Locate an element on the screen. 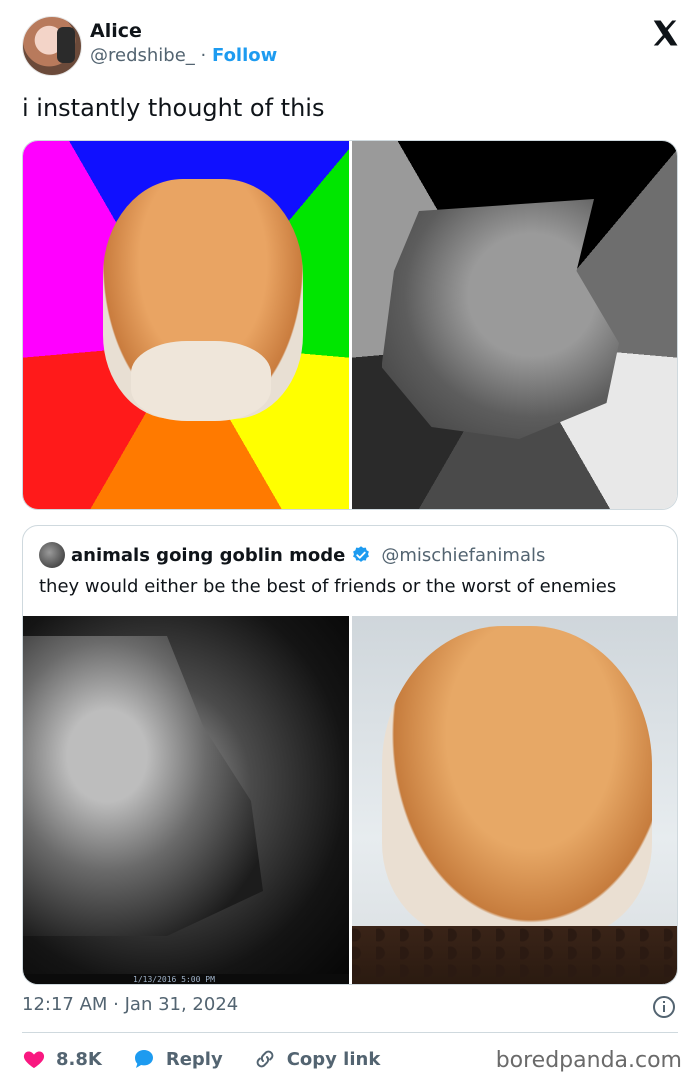 The width and height of the screenshot is (700, 1086). author-subline: @redshibe_ · Follow is located at coordinates (183, 55).